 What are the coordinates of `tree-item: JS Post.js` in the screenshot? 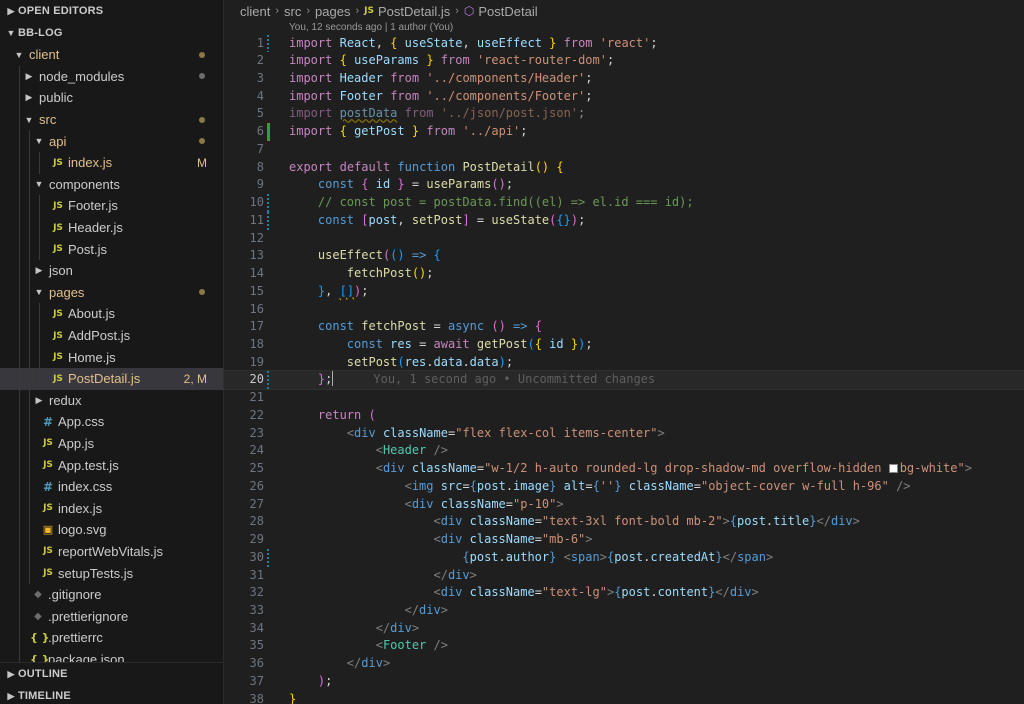 It's located at (111, 249).